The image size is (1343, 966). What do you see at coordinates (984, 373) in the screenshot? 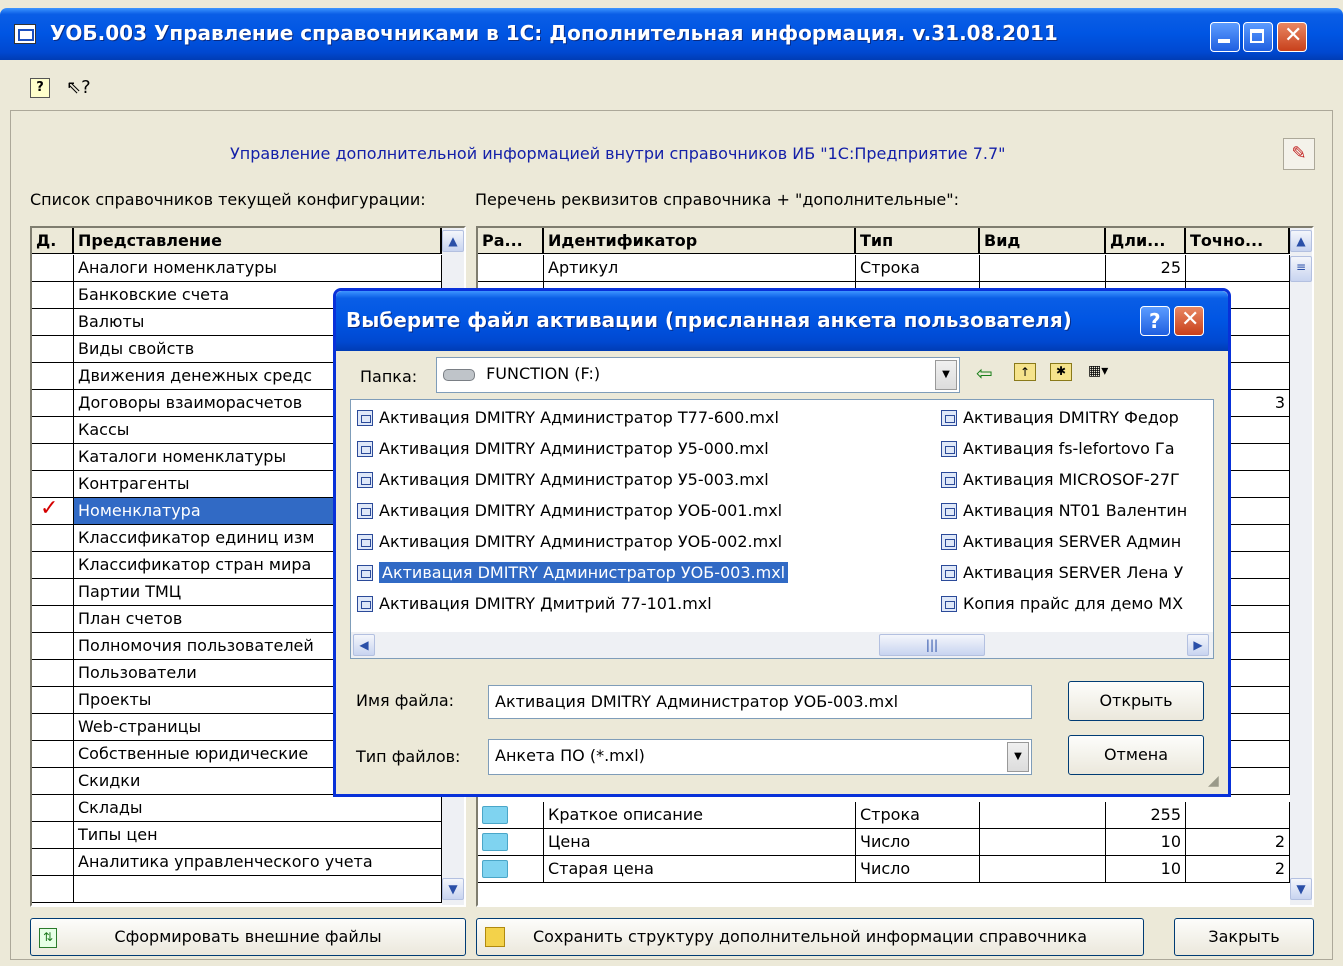
I see `back-icon: ⇦` at bounding box center [984, 373].